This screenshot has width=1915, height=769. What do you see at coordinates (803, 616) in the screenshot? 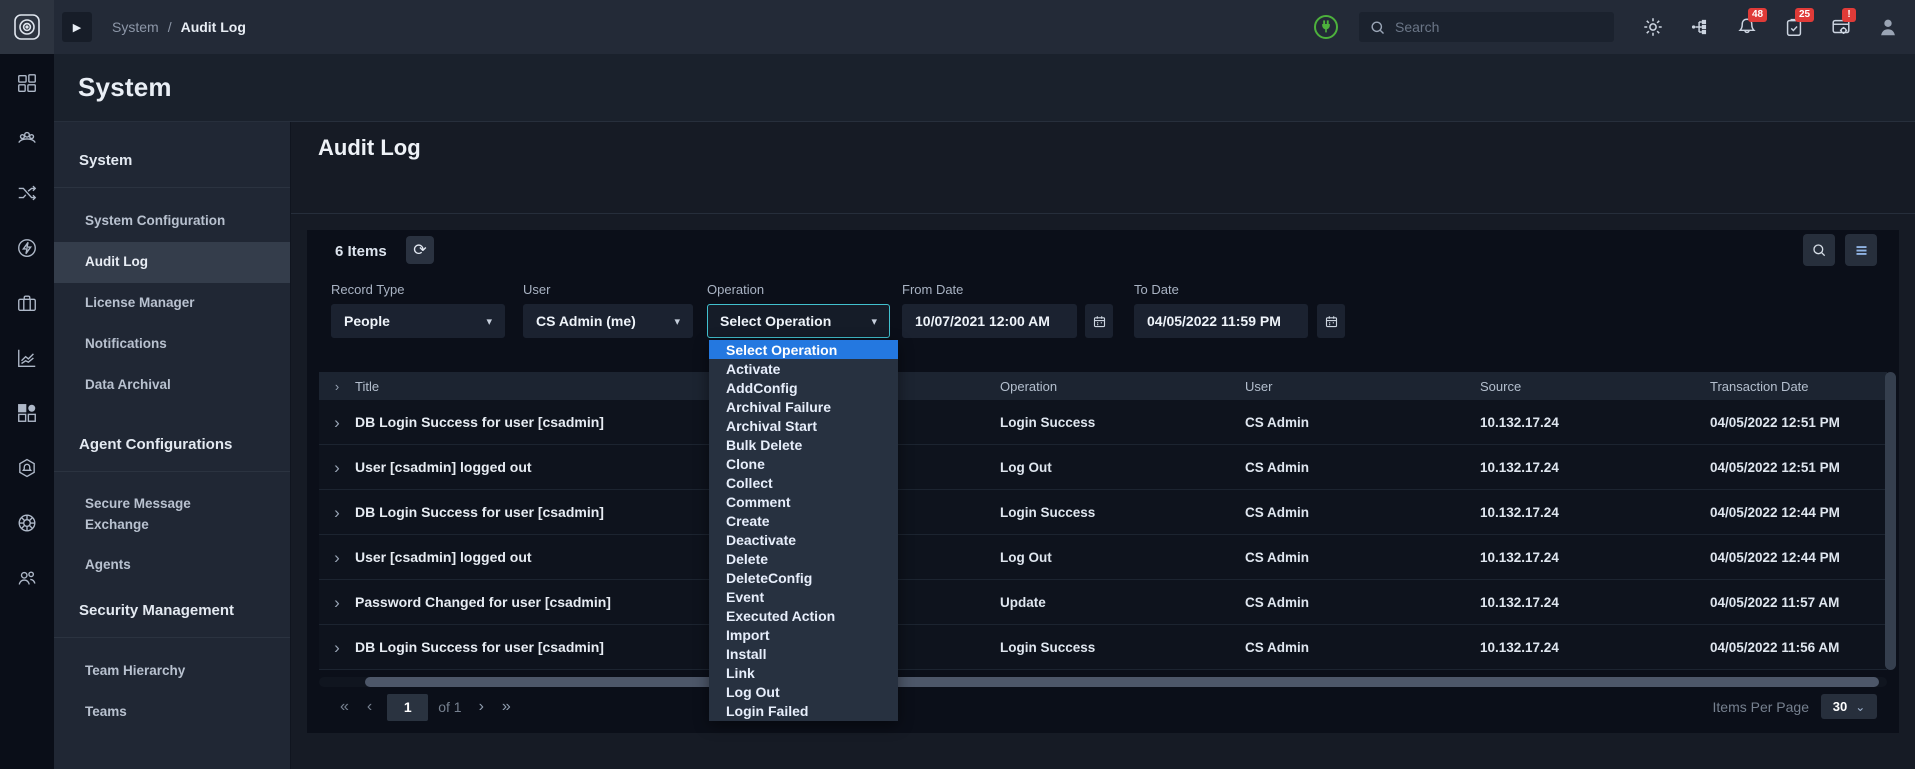
I see `dropdown-option-executed-action: Executed Action` at bounding box center [803, 616].